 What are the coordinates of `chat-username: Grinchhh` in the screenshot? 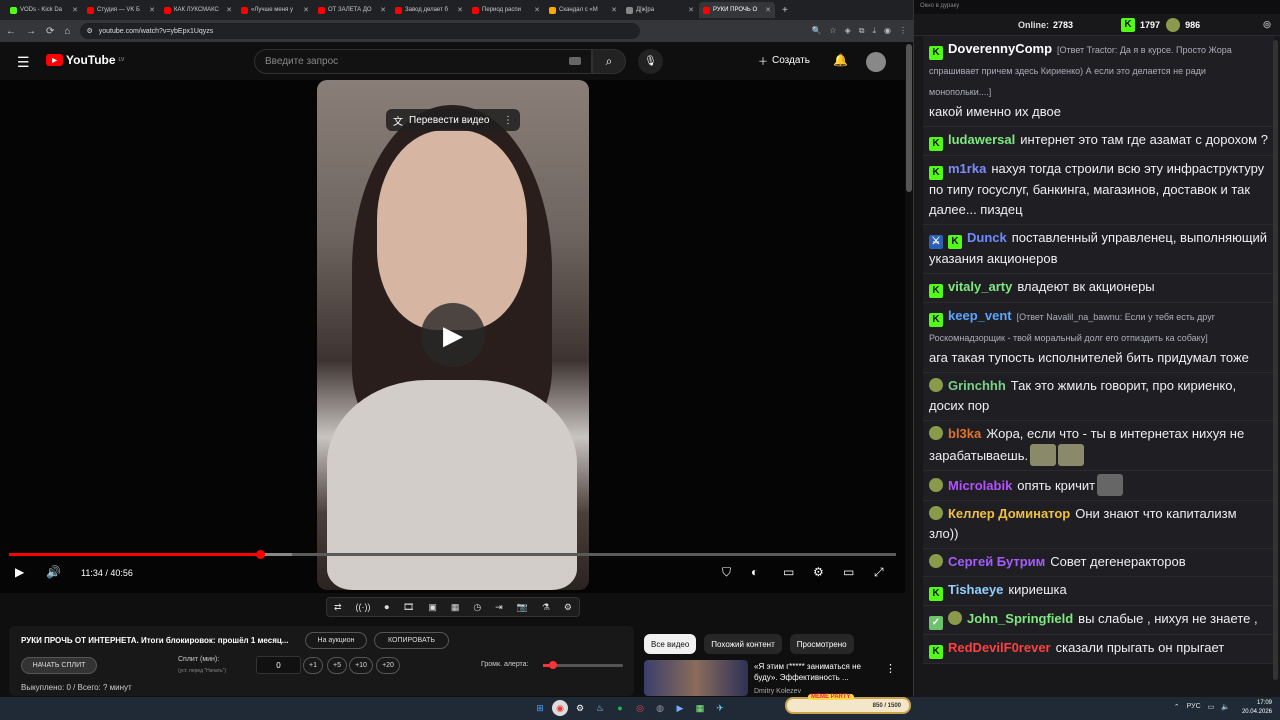 It's located at (977, 385).